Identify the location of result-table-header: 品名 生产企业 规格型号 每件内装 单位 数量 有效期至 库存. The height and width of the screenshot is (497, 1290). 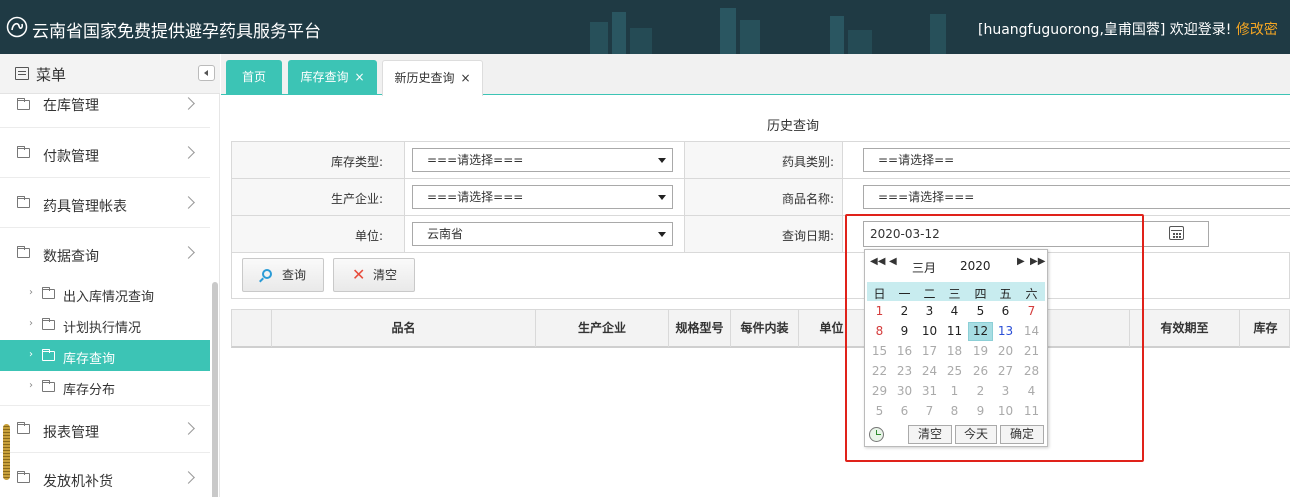
(760, 328).